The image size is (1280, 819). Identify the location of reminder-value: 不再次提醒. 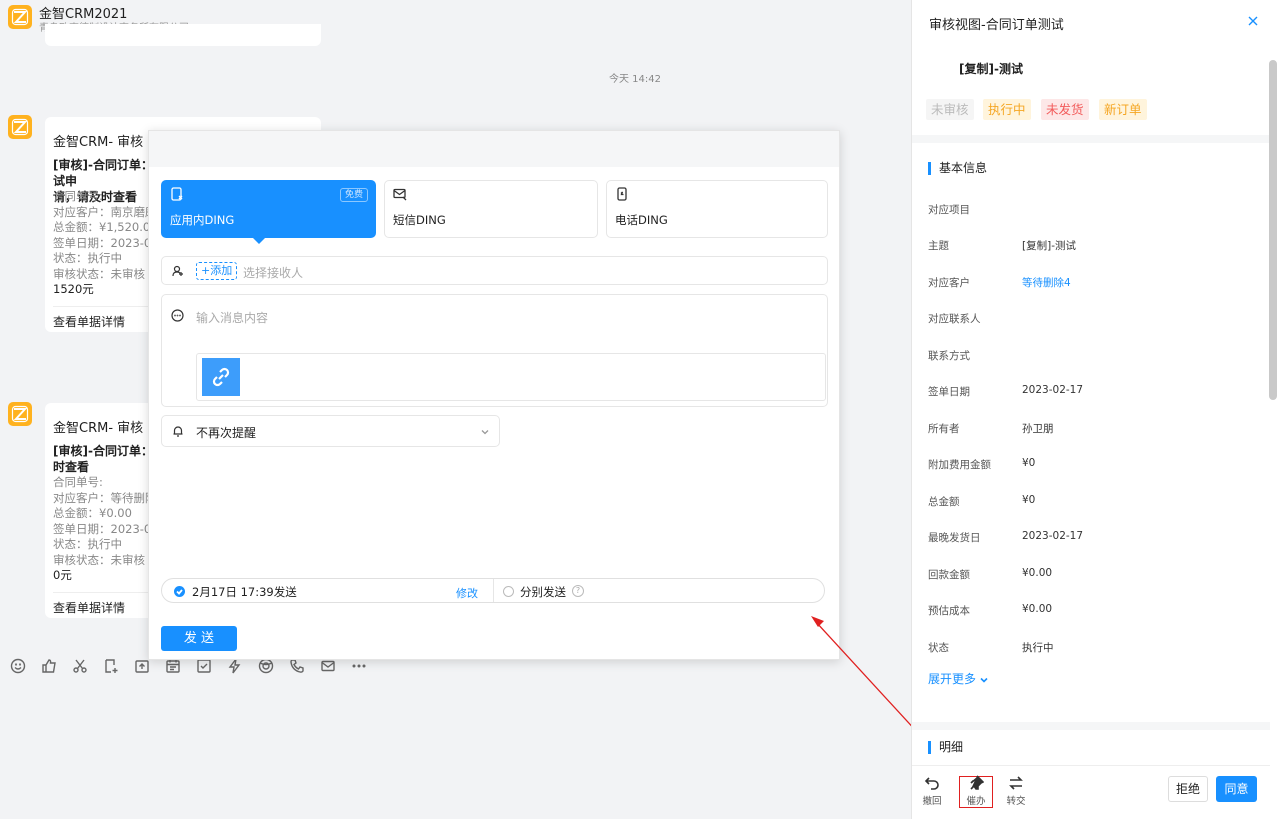
(226, 433).